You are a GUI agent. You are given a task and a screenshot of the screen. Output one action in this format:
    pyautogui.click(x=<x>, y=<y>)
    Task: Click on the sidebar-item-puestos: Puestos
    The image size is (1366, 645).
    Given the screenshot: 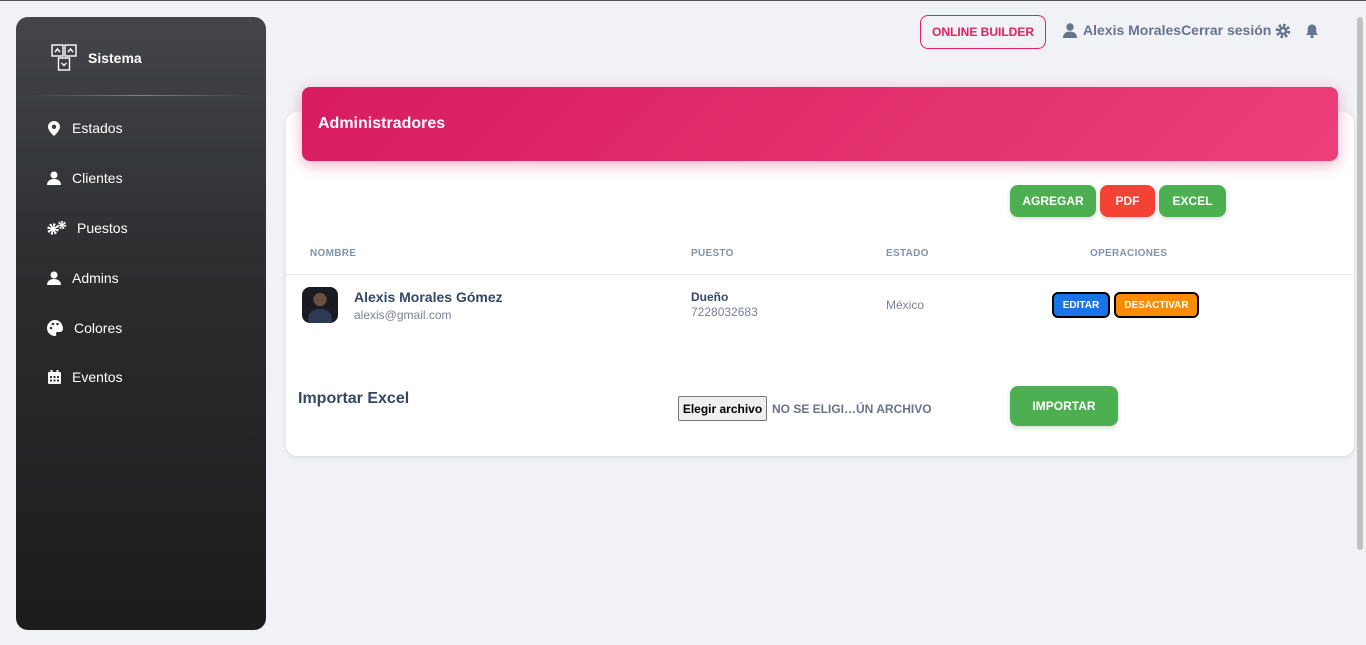 What is the action you would take?
    pyautogui.click(x=87, y=228)
    